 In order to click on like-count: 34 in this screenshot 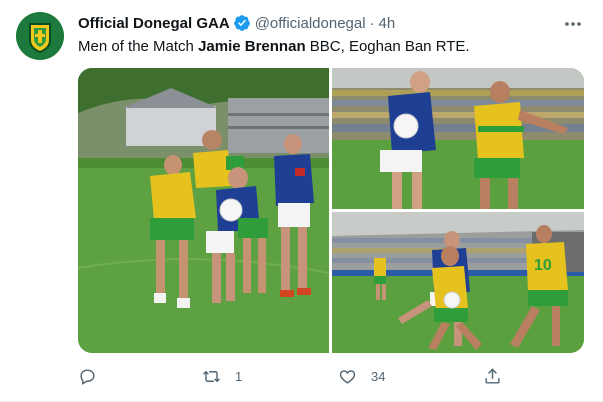, I will do `click(378, 376)`.